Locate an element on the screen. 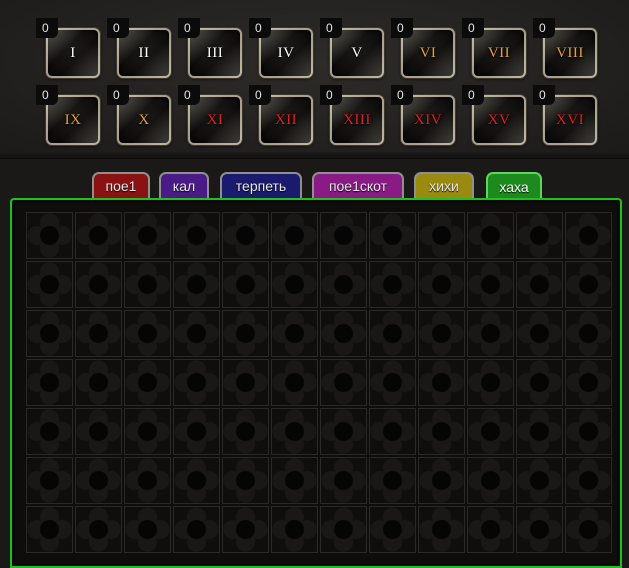 Image resolution: width=629 pixels, height=568 pixels. slot-xiv: 0 XIV is located at coordinates (426, 115).